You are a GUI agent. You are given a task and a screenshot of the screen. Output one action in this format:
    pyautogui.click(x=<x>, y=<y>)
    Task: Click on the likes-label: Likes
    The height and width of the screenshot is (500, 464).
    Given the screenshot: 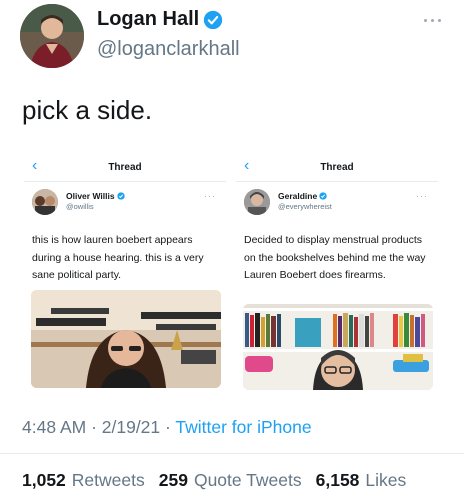 What is the action you would take?
    pyautogui.click(x=385, y=480)
    